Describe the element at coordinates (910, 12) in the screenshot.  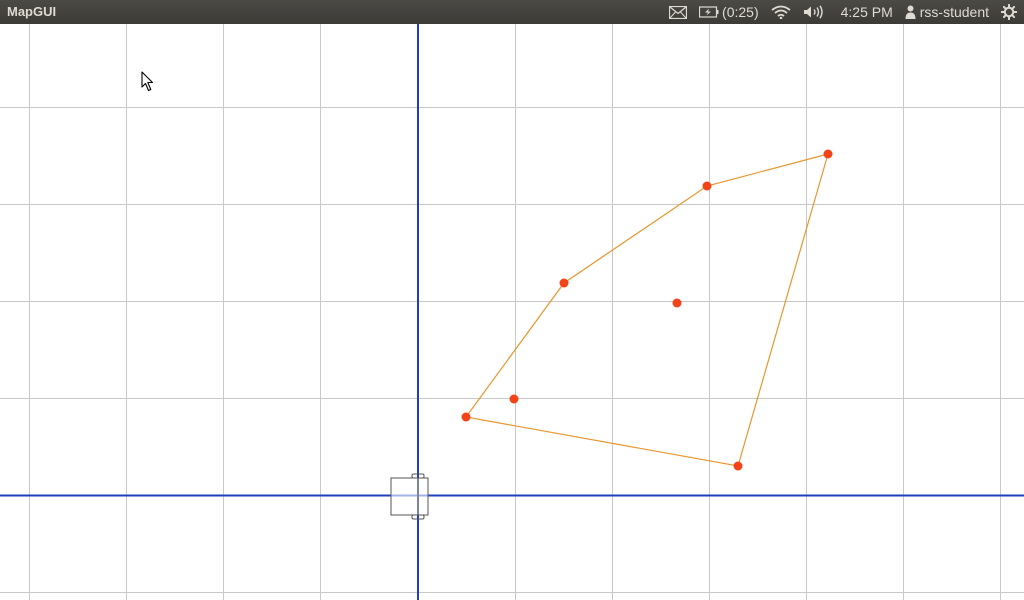
I see `person-icon` at that location.